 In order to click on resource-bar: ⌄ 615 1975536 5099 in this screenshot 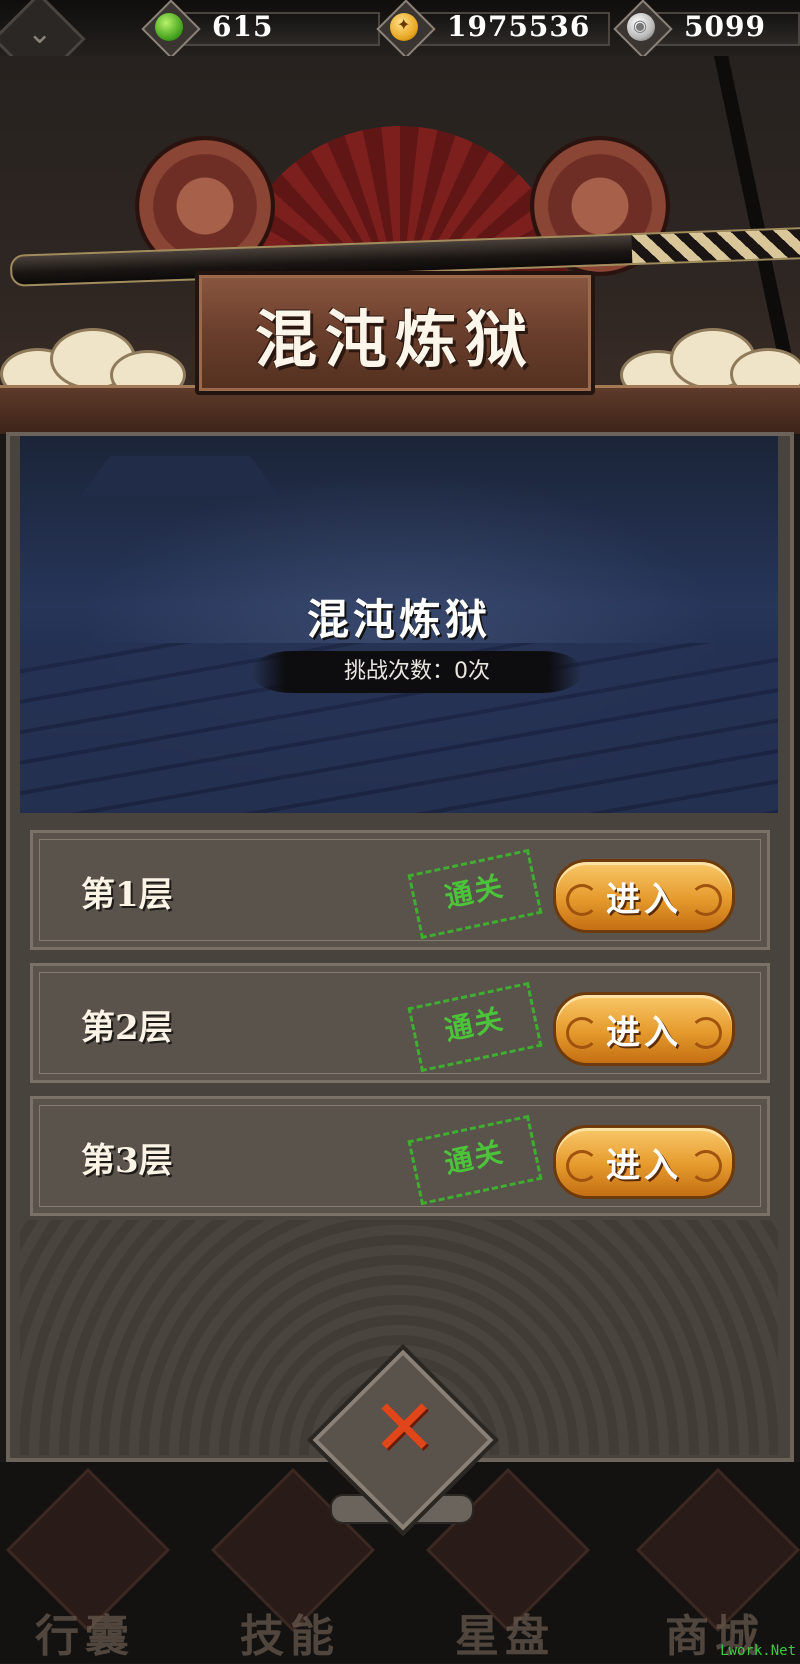, I will do `click(400, 43)`.